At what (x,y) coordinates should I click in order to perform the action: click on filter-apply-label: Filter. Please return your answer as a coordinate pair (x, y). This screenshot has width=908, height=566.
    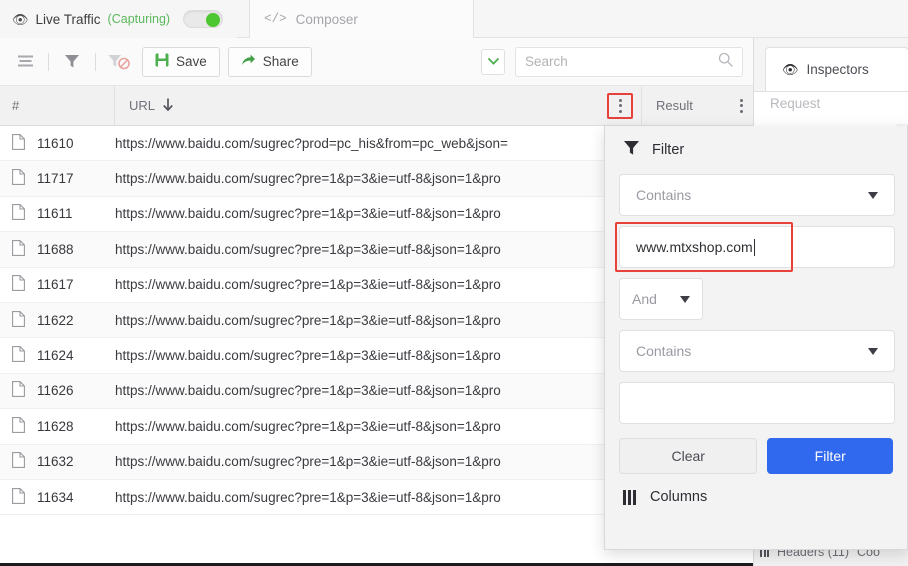
    Looking at the image, I should click on (830, 456).